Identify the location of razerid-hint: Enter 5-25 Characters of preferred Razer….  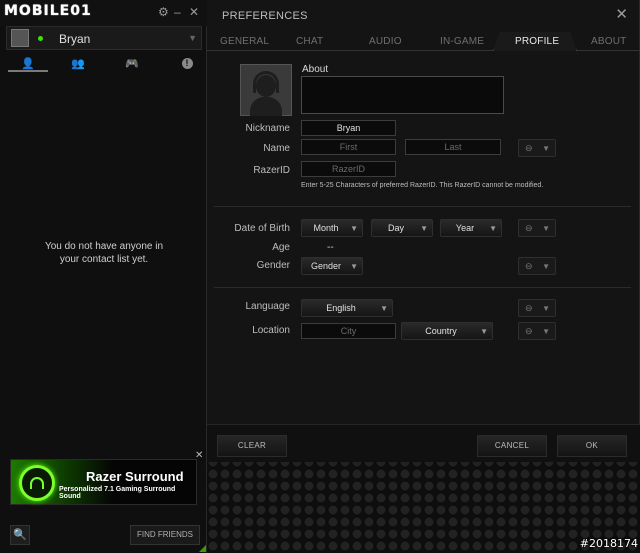
(422, 185).